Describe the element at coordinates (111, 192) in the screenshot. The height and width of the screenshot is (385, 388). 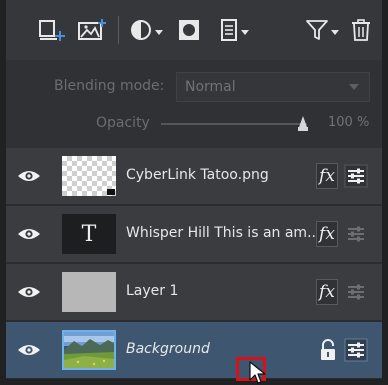
I see `link-badge-icon` at that location.